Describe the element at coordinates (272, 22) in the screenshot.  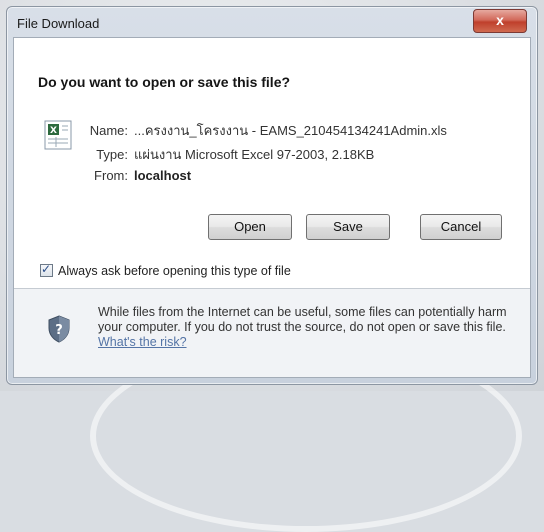
I see `title-bar: File Download x` at that location.